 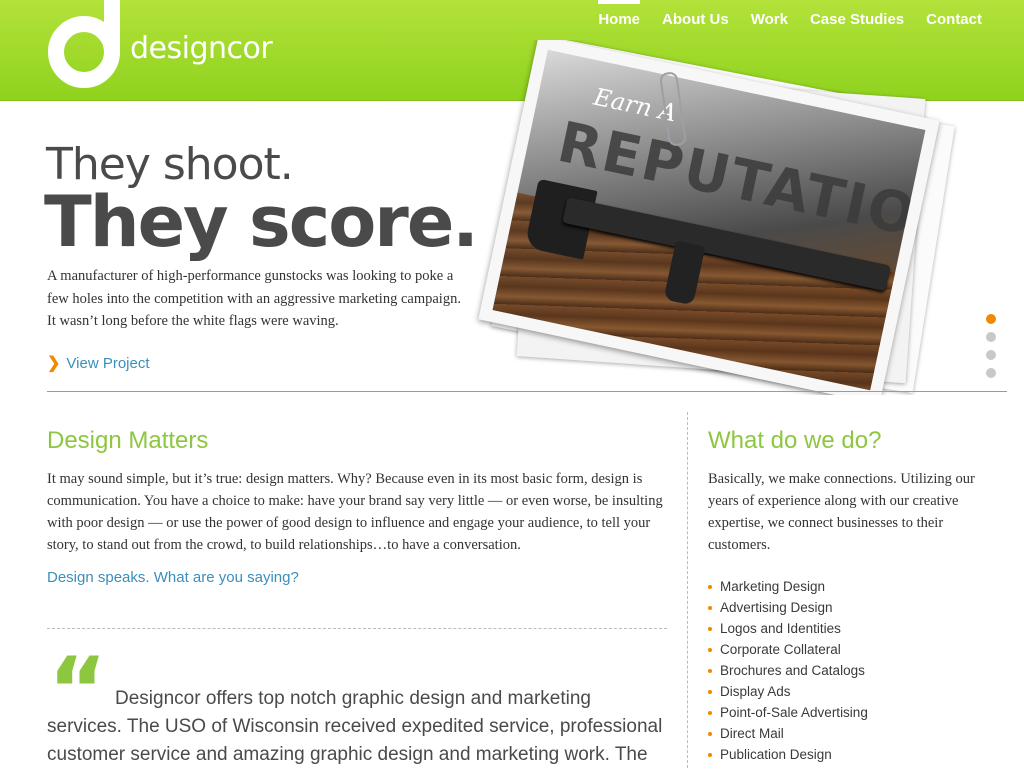 What do you see at coordinates (788, 733) in the screenshot?
I see `service-item: Direct Mail` at bounding box center [788, 733].